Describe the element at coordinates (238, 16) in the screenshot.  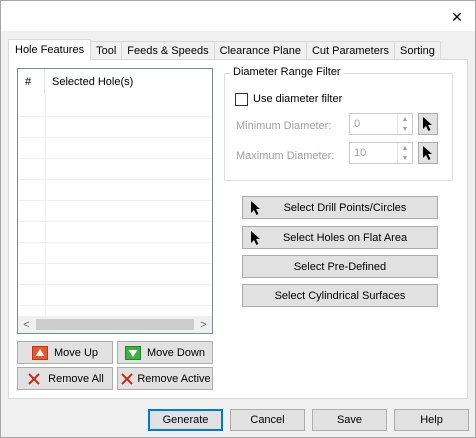
I see `title-bar: ✕` at that location.